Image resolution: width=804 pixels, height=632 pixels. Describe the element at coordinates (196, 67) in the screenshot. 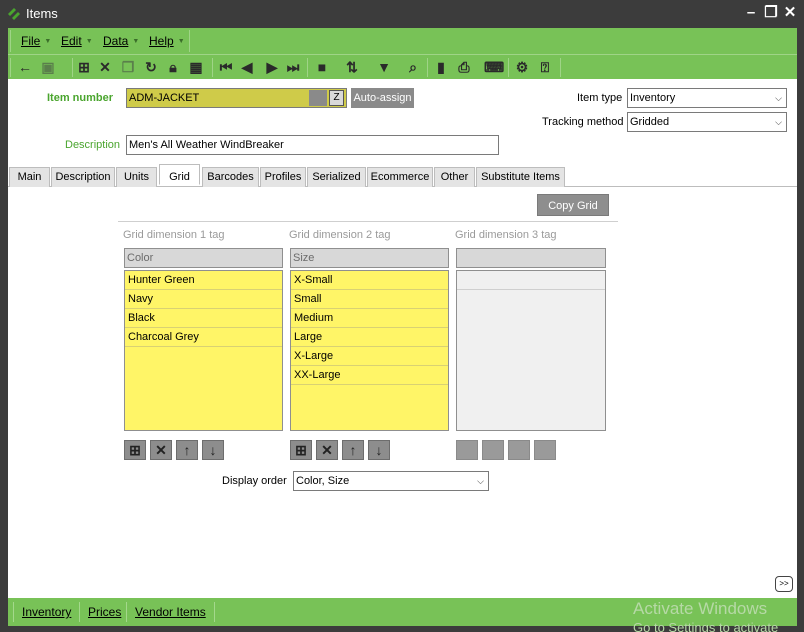

I see `grid-icon: ▦` at that location.